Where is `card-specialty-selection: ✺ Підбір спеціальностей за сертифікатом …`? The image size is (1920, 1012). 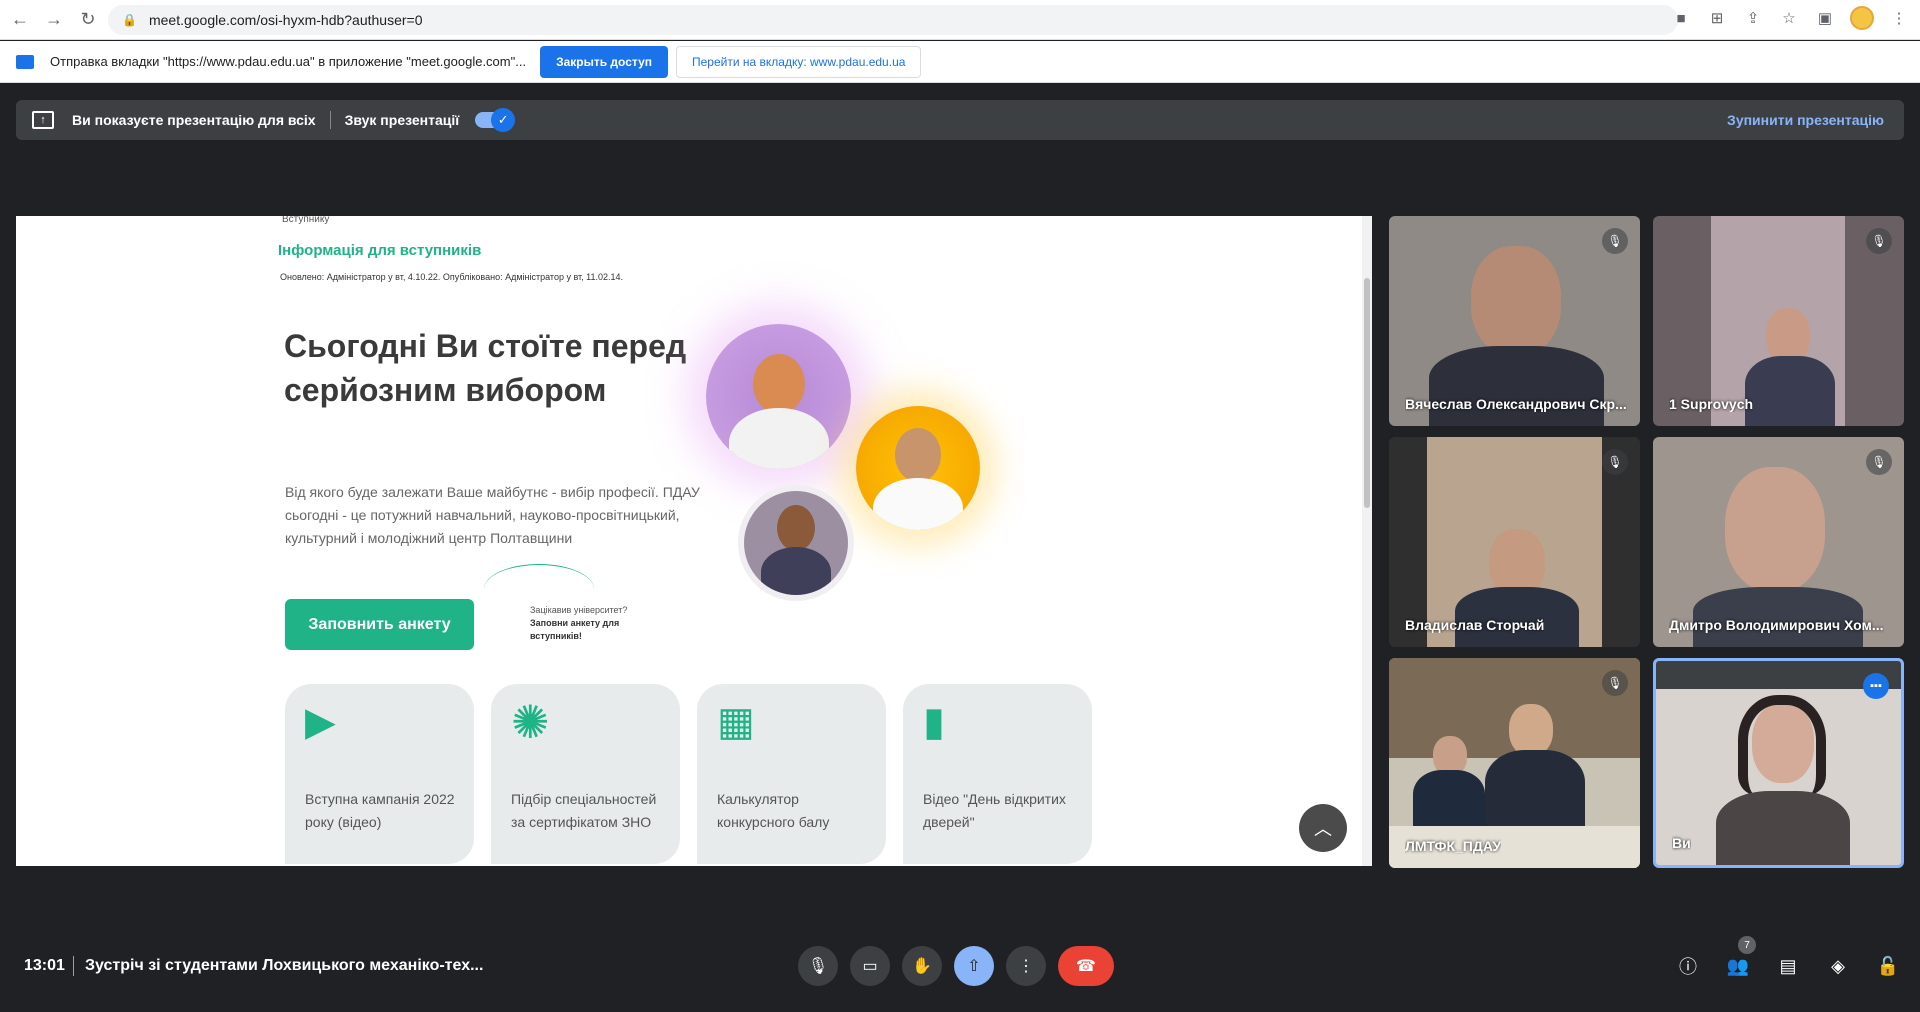 card-specialty-selection: ✺ Підбір спеціальностей за сертифікатом … is located at coordinates (585, 774).